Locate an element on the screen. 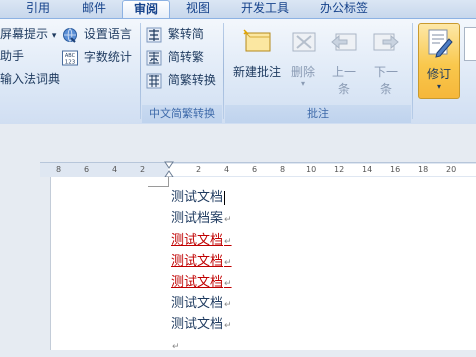 This screenshot has height=357, width=476. to-traditional-button: 简转繁 is located at coordinates (175, 57).